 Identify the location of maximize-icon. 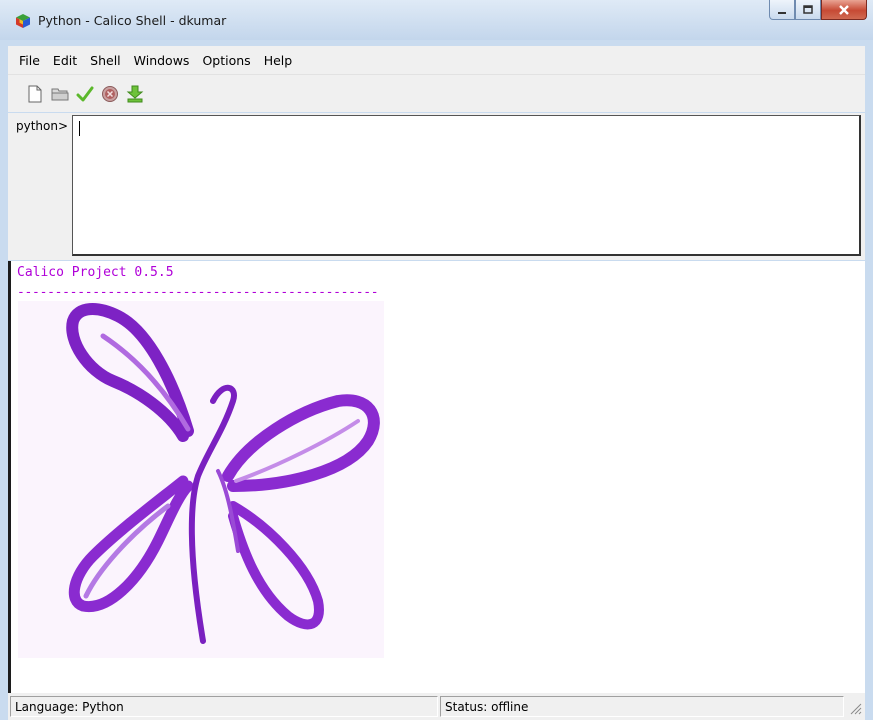
(808, 9).